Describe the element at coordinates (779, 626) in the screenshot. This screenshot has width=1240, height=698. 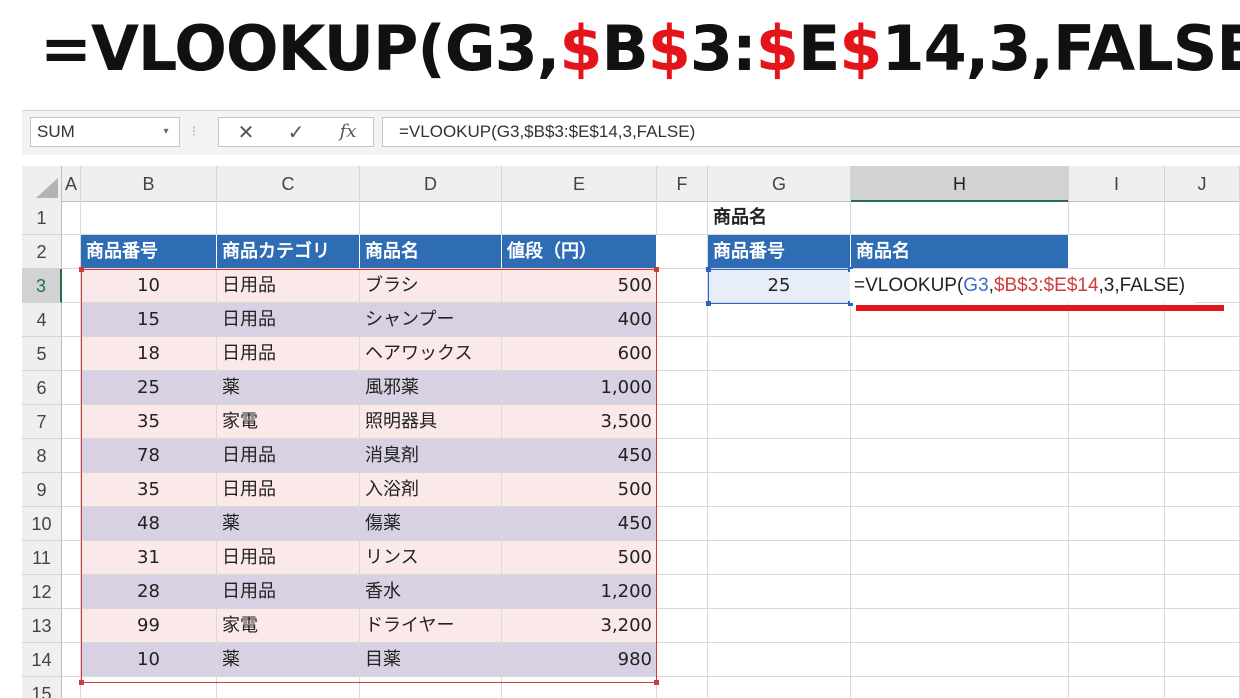
I see `cell-g13` at that location.